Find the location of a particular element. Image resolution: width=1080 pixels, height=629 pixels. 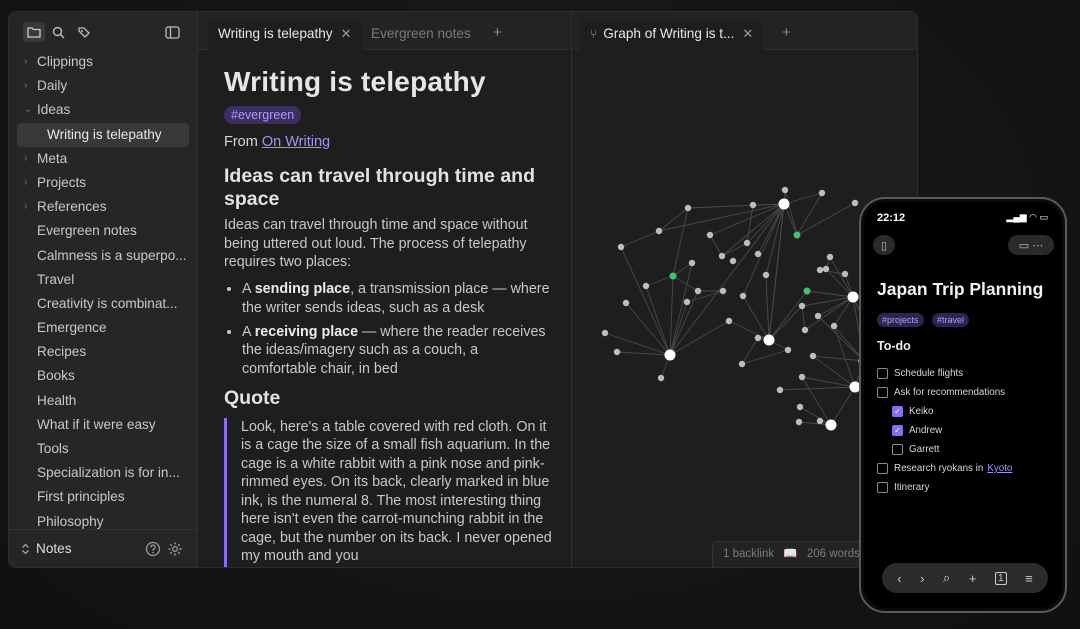

help-icon is located at coordinates (153, 549).